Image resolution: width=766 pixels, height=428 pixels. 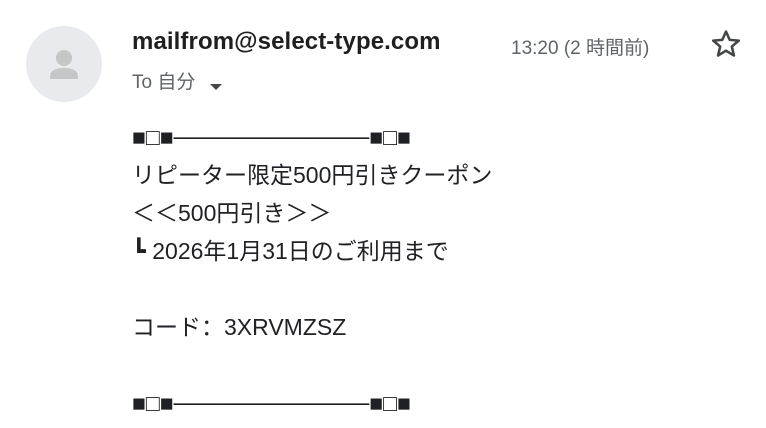 I want to click on caret-down-icon, so click(x=216, y=83).